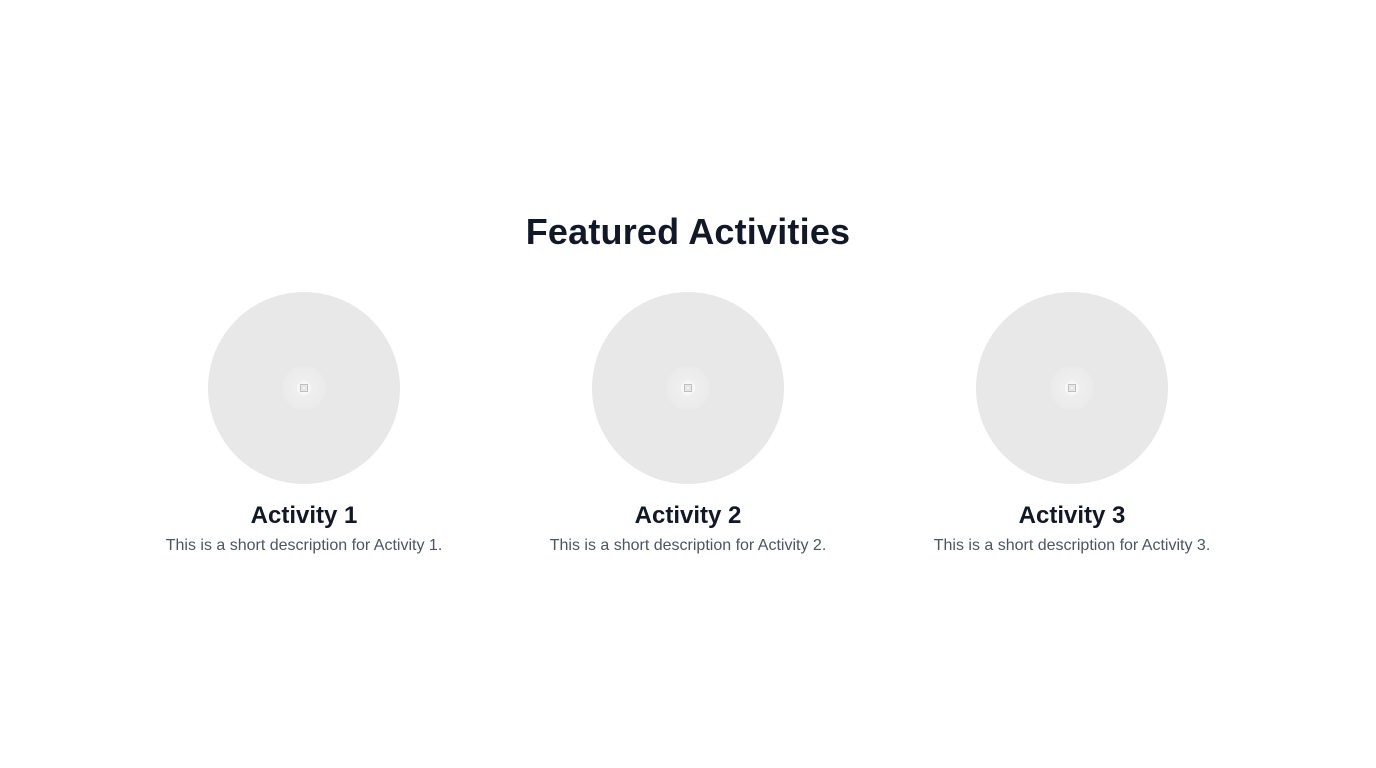  I want to click on activity-title: Activity 1, so click(304, 515).